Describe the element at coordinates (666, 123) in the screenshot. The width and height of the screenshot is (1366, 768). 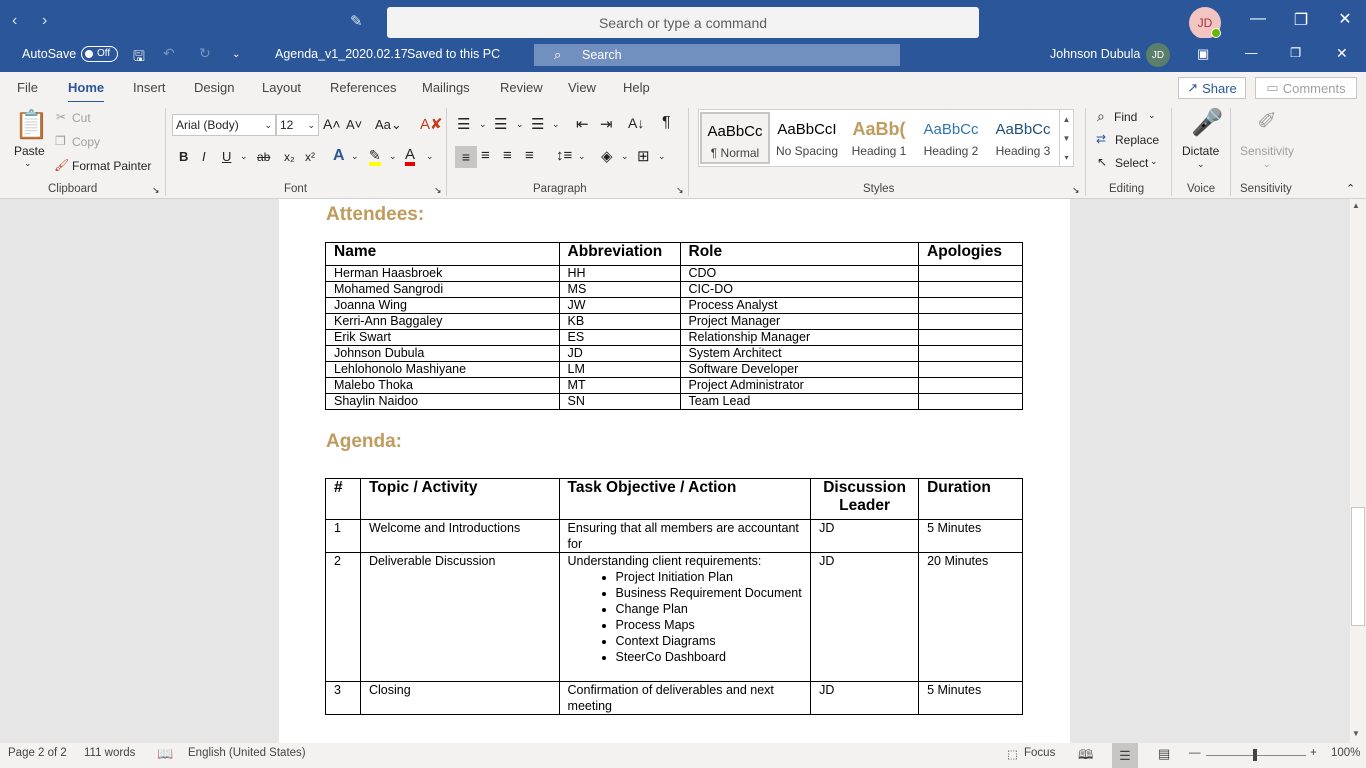
I see `show-formatting-icon: ¶` at that location.